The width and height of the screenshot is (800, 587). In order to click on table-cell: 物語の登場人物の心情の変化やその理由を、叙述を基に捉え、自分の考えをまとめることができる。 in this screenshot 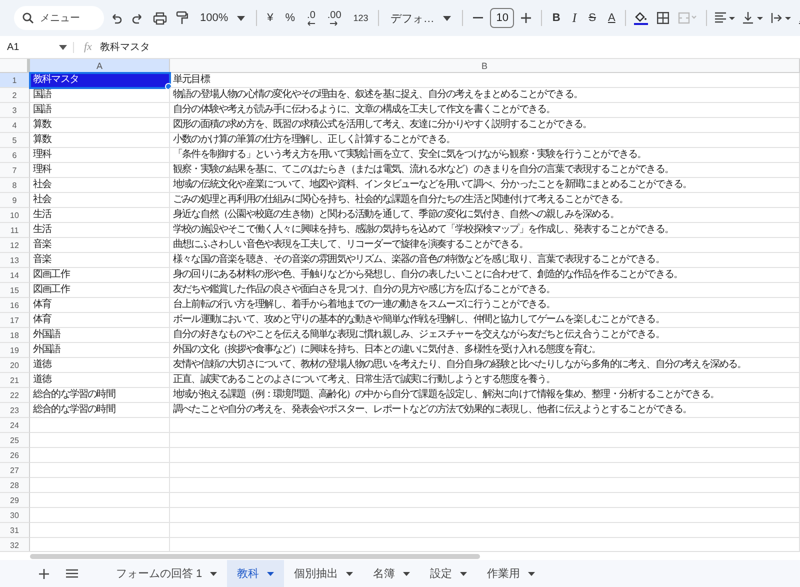, I will do `click(485, 95)`.